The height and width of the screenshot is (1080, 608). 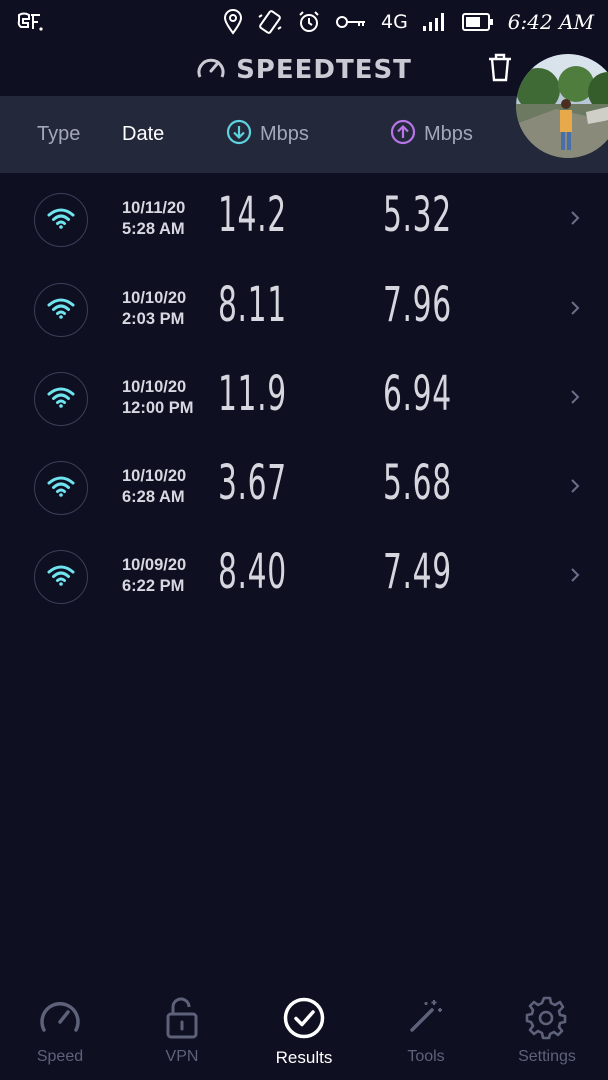 I want to click on bottom-navigation: Speed VPN Results Tools Settings, so click(x=304, y=1035).